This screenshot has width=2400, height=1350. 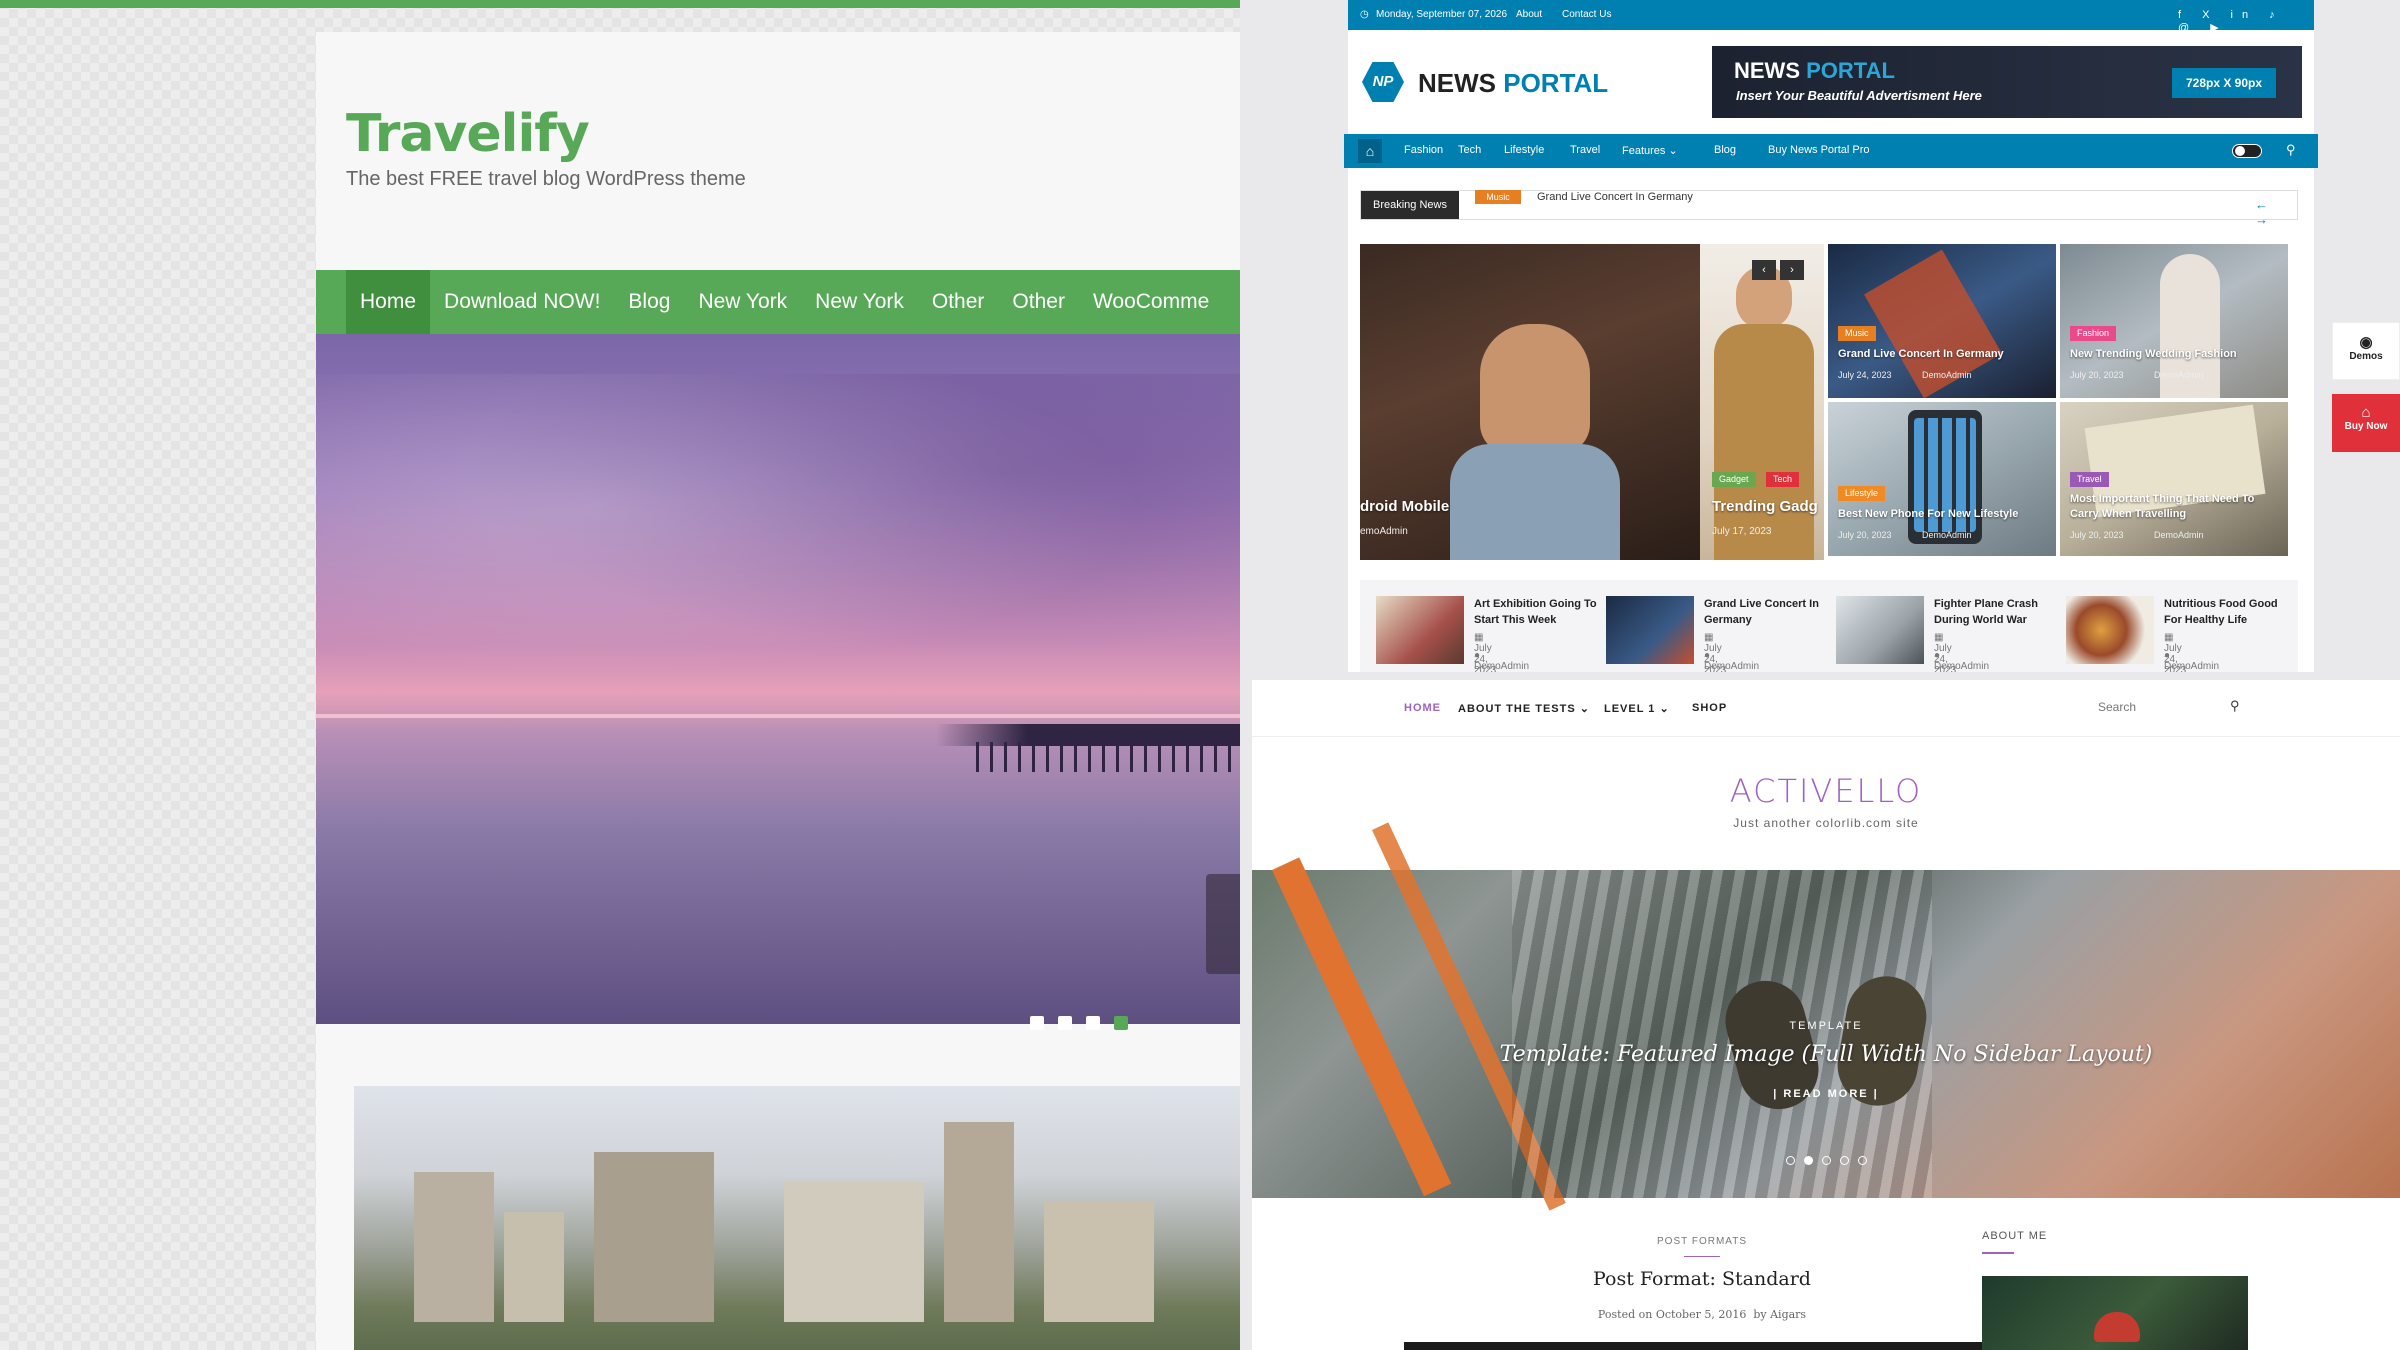 I want to click on nav-item-other: Other, so click(x=958, y=302).